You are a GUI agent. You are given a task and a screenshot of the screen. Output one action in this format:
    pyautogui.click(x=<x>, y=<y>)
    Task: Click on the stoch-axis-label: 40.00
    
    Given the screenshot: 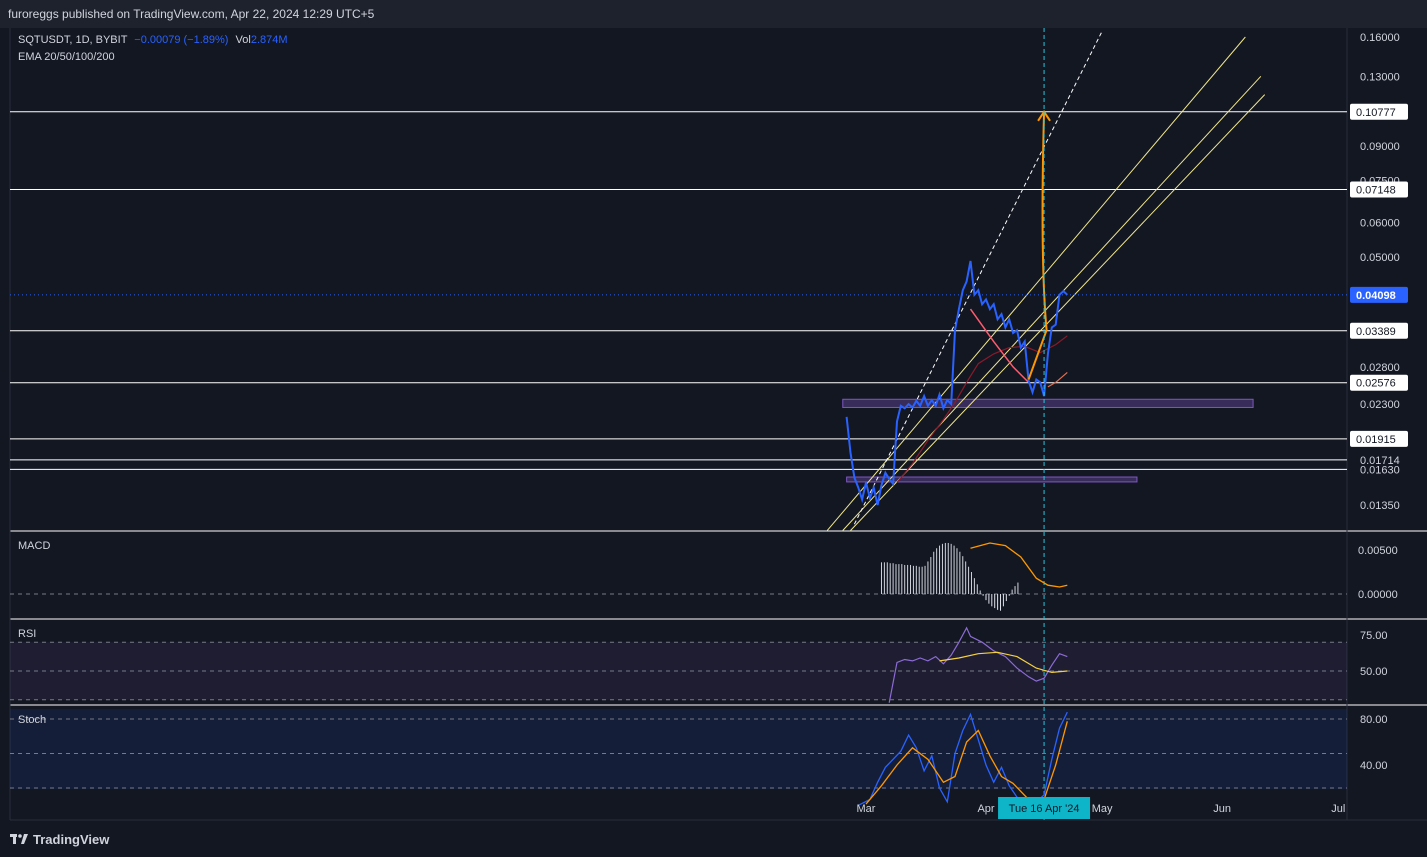 What is the action you would take?
    pyautogui.click(x=1374, y=766)
    